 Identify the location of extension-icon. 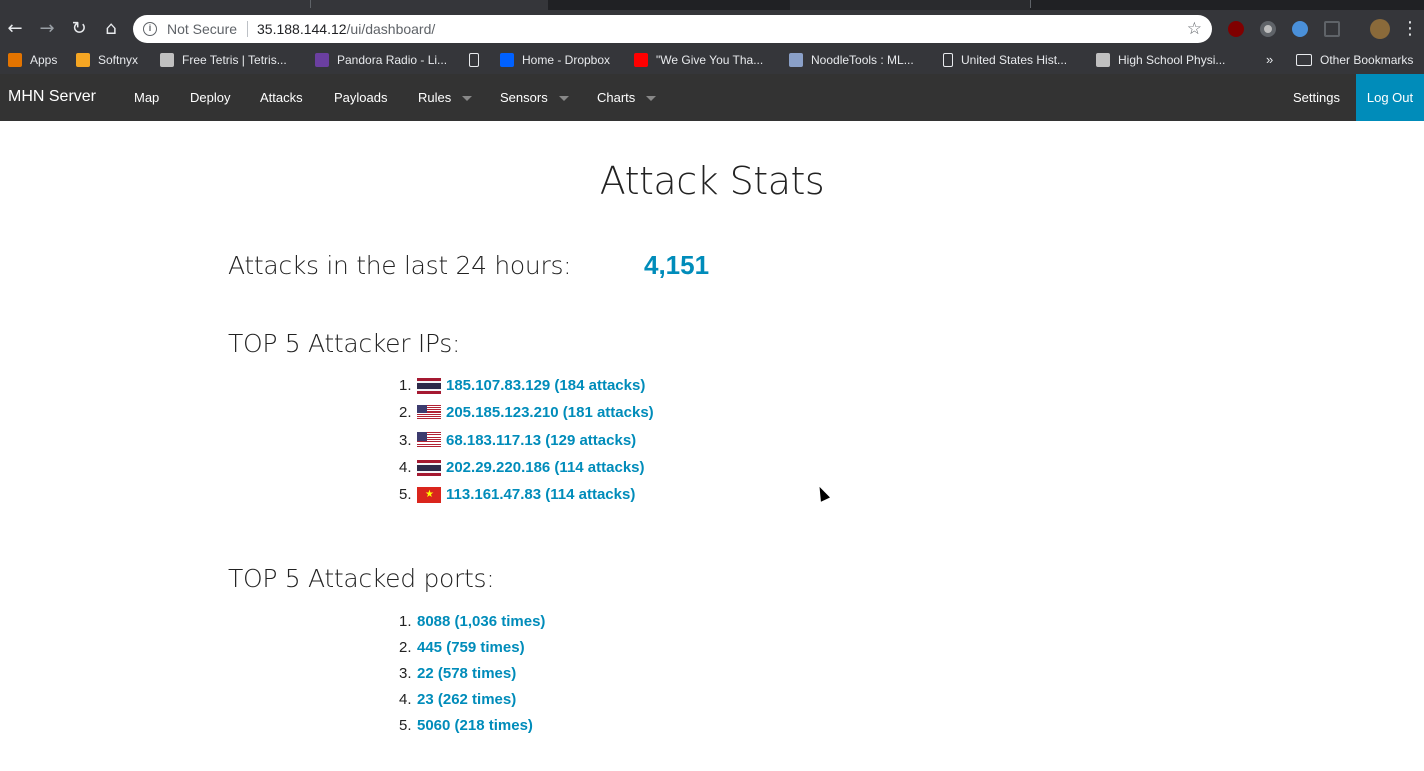
(1300, 29).